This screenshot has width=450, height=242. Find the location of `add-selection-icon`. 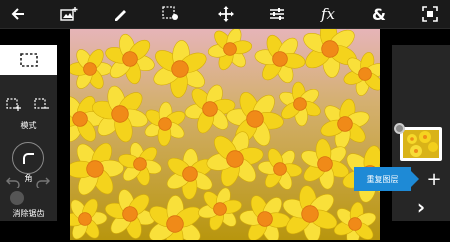

add-selection-icon is located at coordinates (14, 106).